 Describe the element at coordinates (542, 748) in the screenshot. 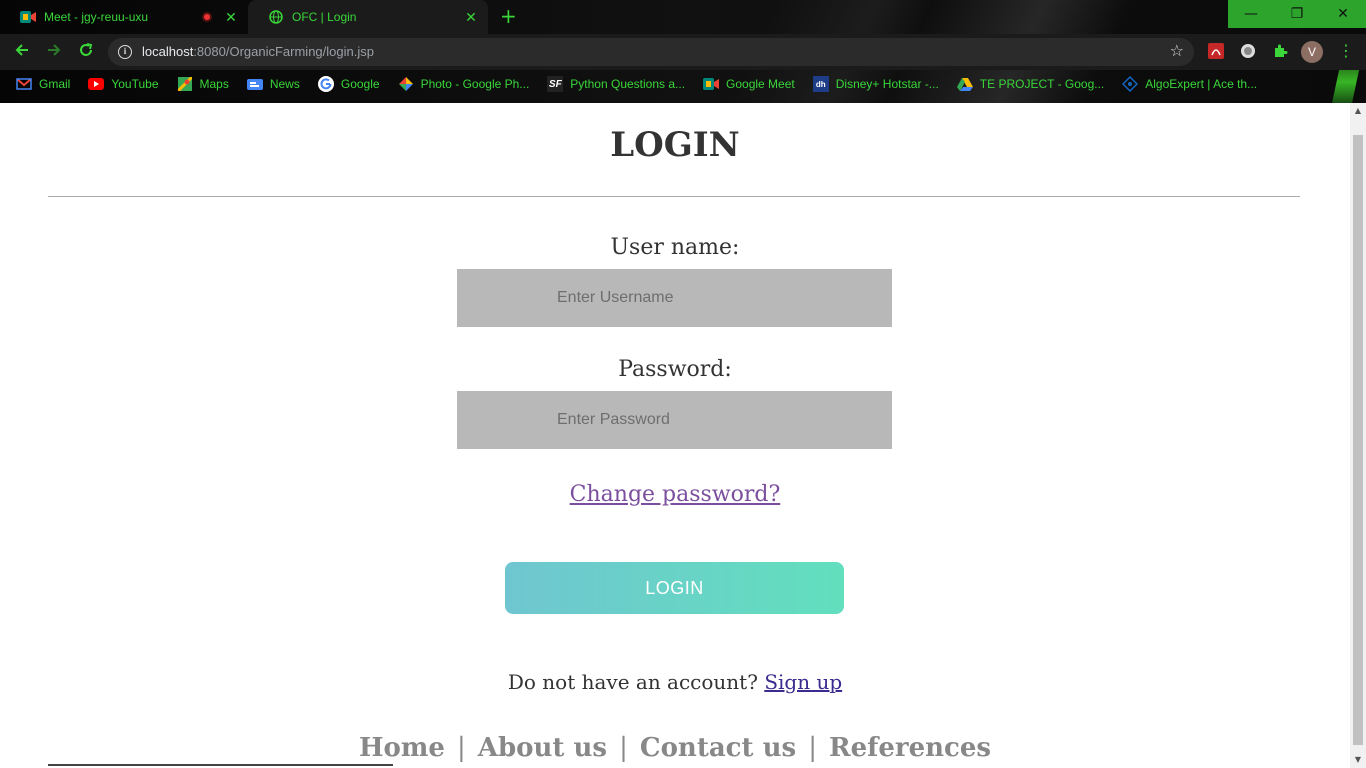

I see `footer-about-link: About us` at that location.